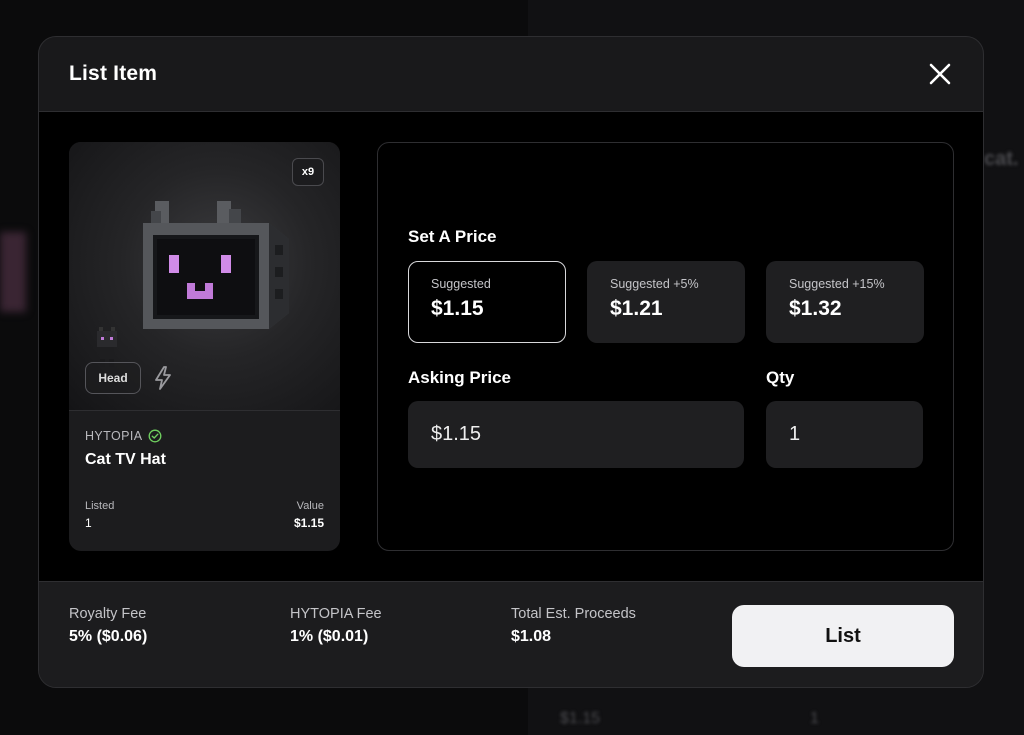 Image resolution: width=1024 pixels, height=735 pixels. Describe the element at coordinates (1001, 159) in the screenshot. I see `background-text: cat.` at that location.